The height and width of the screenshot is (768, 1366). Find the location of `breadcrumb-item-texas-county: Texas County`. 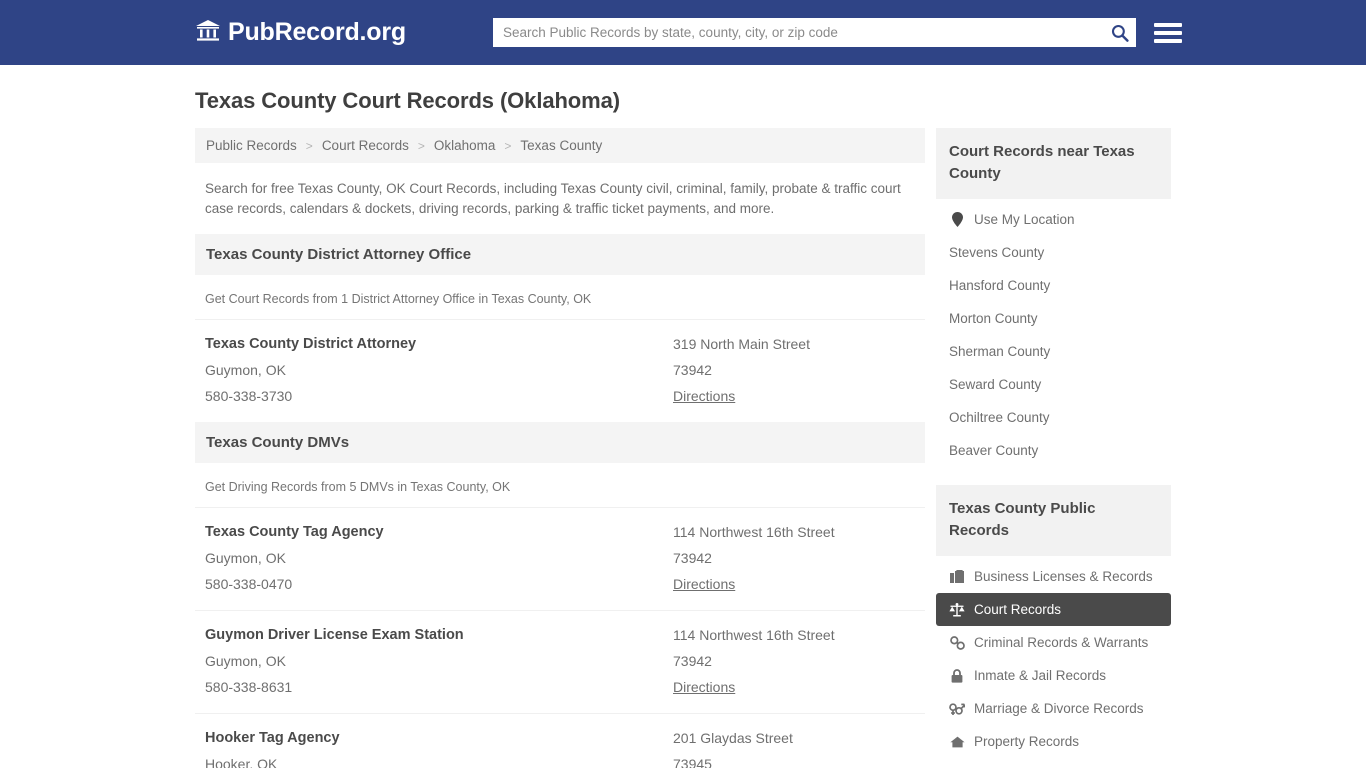

breadcrumb-item-texas-county: Texas County is located at coordinates (561, 145).